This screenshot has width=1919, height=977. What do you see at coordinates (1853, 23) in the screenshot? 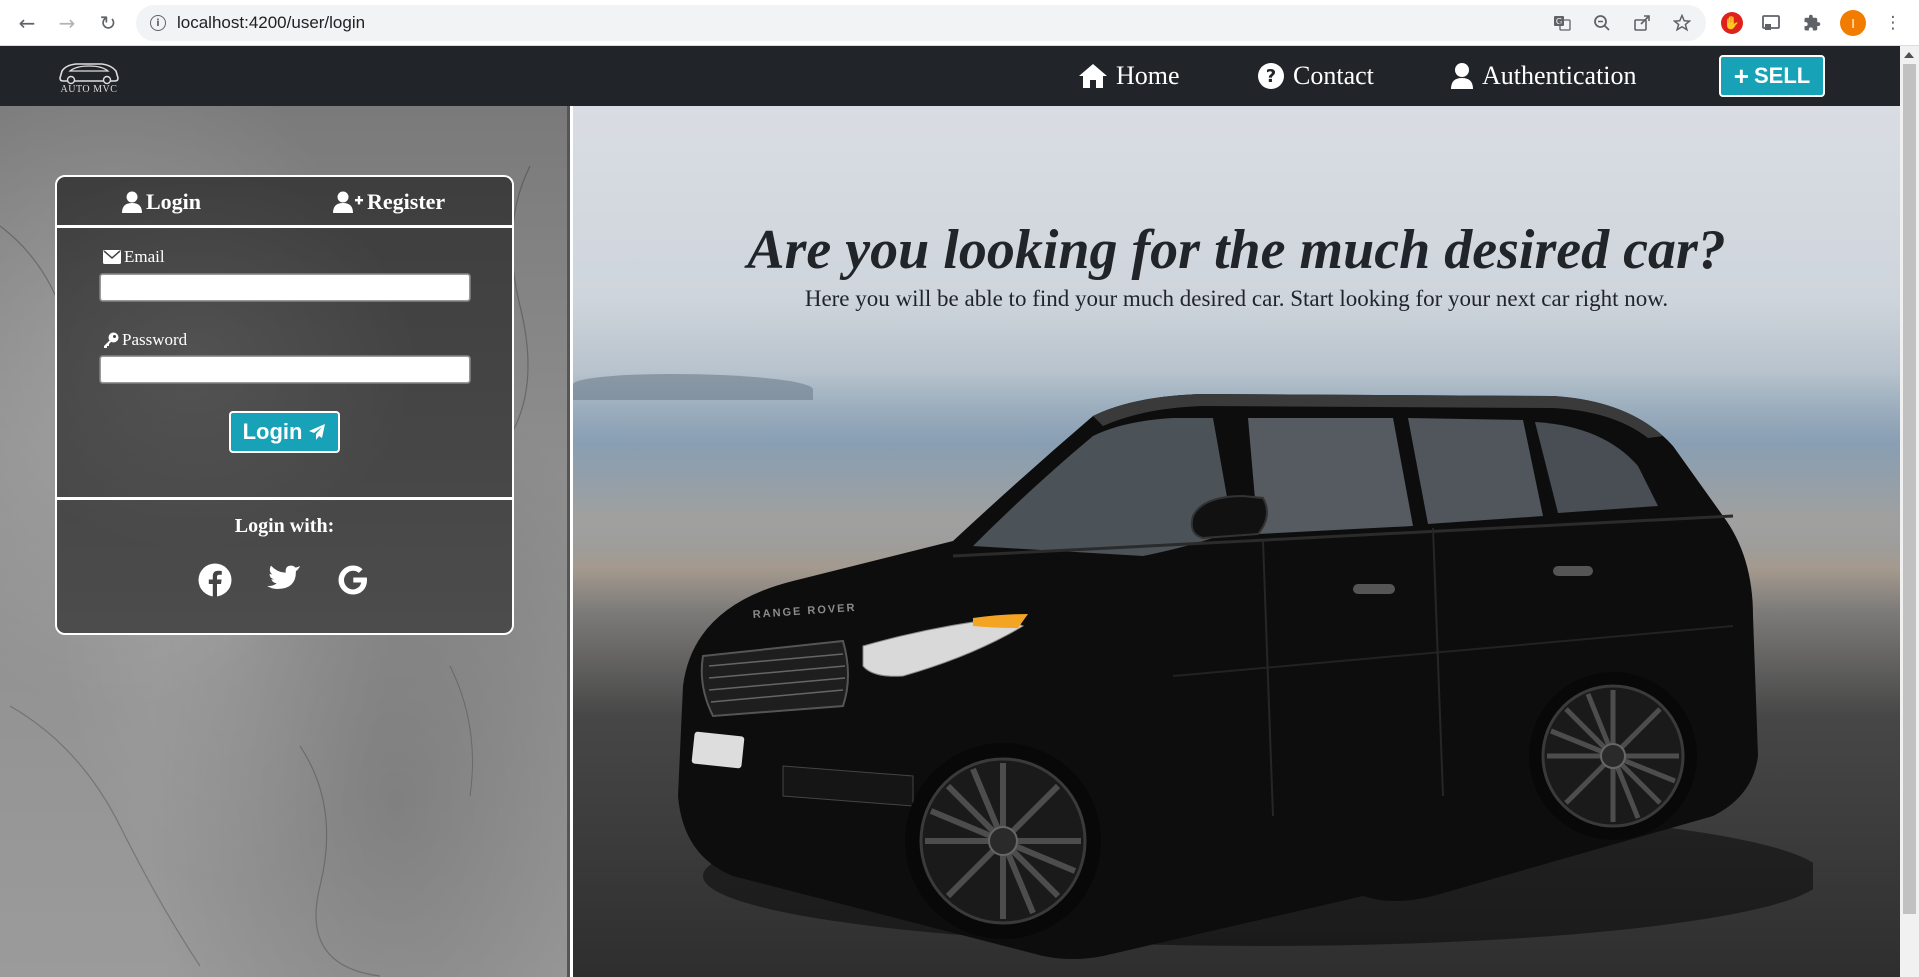
I see `profile-avatar: I` at bounding box center [1853, 23].